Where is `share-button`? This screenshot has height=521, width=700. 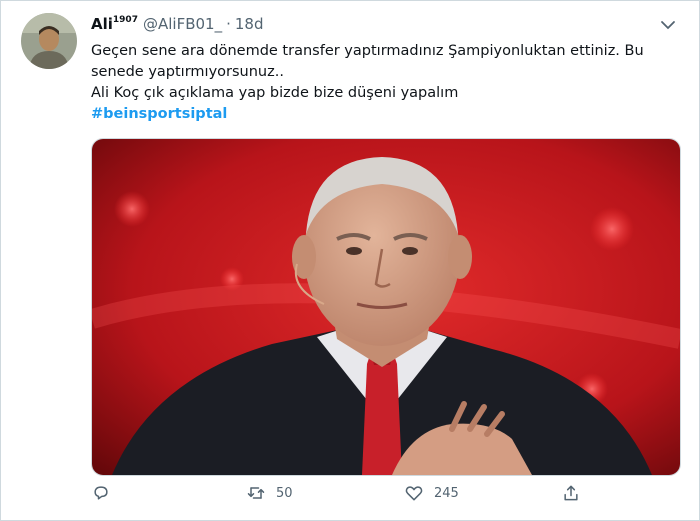 share-button is located at coordinates (571, 493).